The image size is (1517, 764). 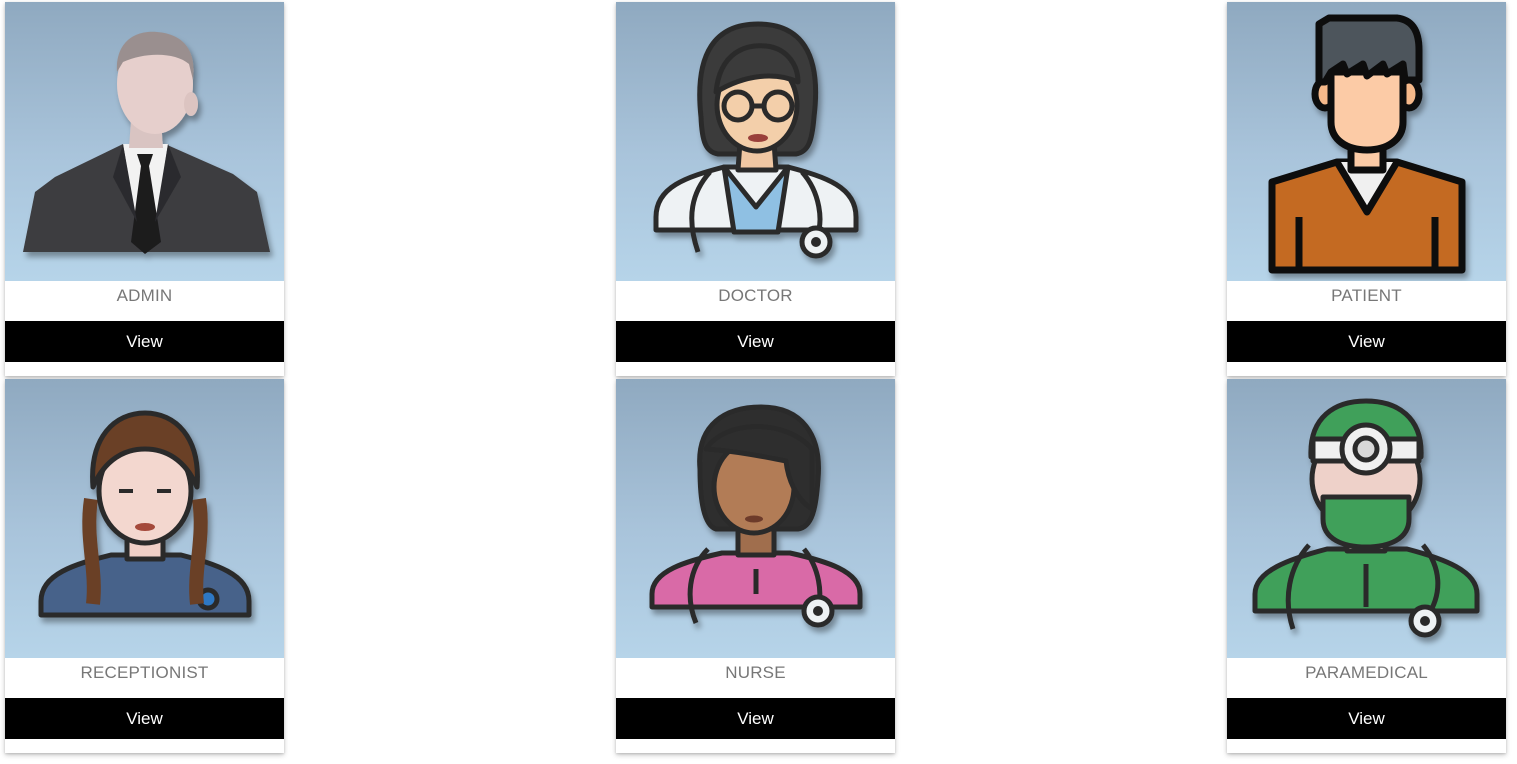 What do you see at coordinates (144, 341) in the screenshot?
I see `view-admin-button: View` at bounding box center [144, 341].